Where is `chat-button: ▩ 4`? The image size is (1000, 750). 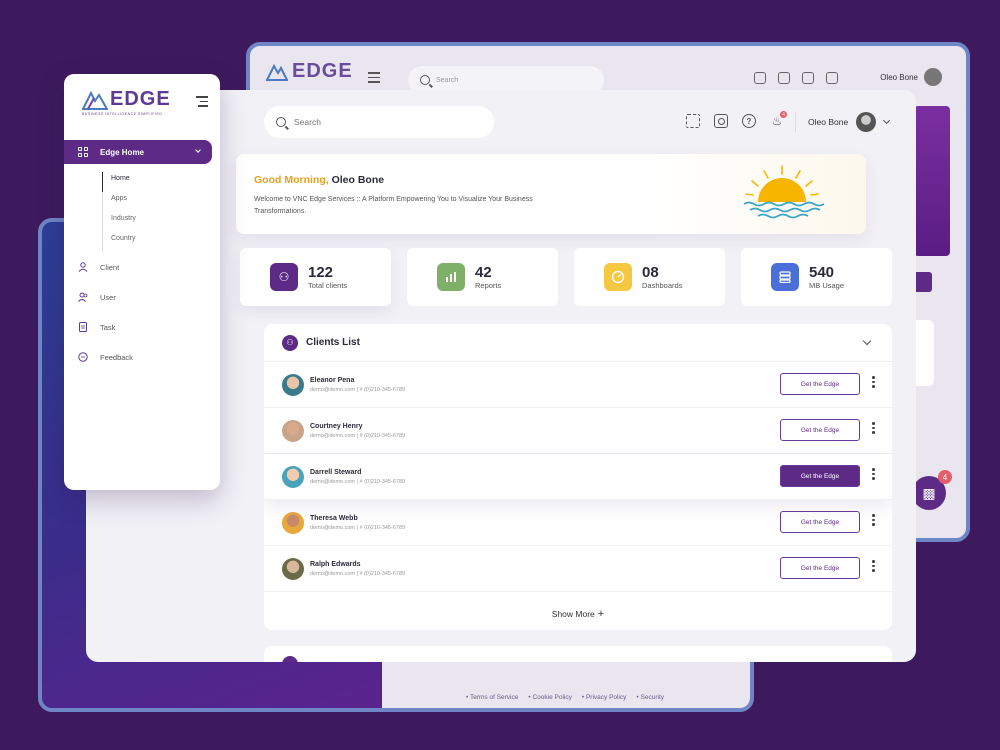
chat-button: ▩ 4 is located at coordinates (932, 490).